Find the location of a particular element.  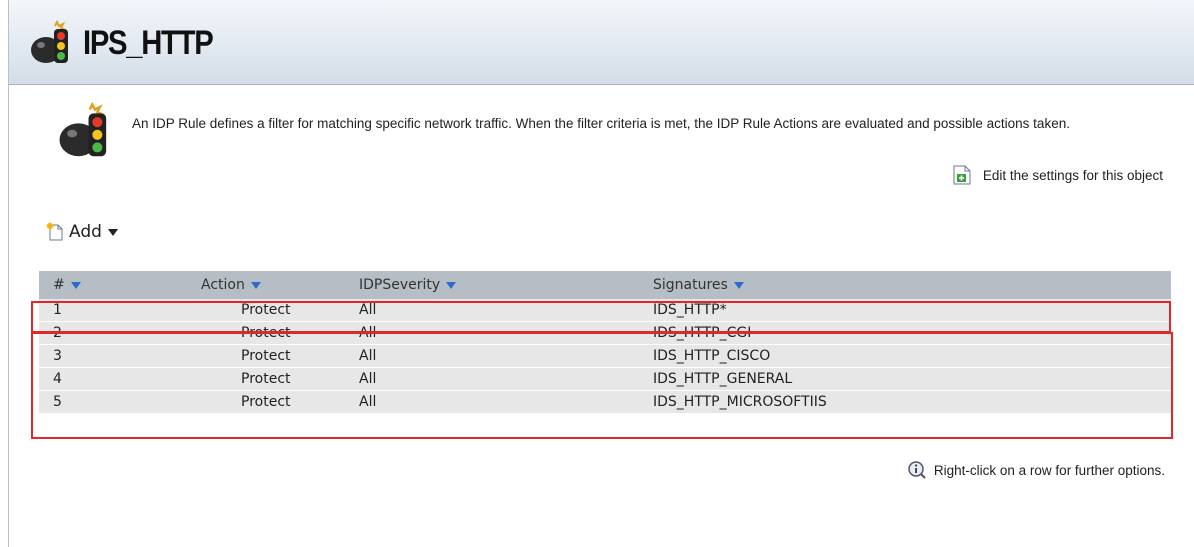

table-header-row: # Action IDPSeverity Signatures is located at coordinates (605, 285).